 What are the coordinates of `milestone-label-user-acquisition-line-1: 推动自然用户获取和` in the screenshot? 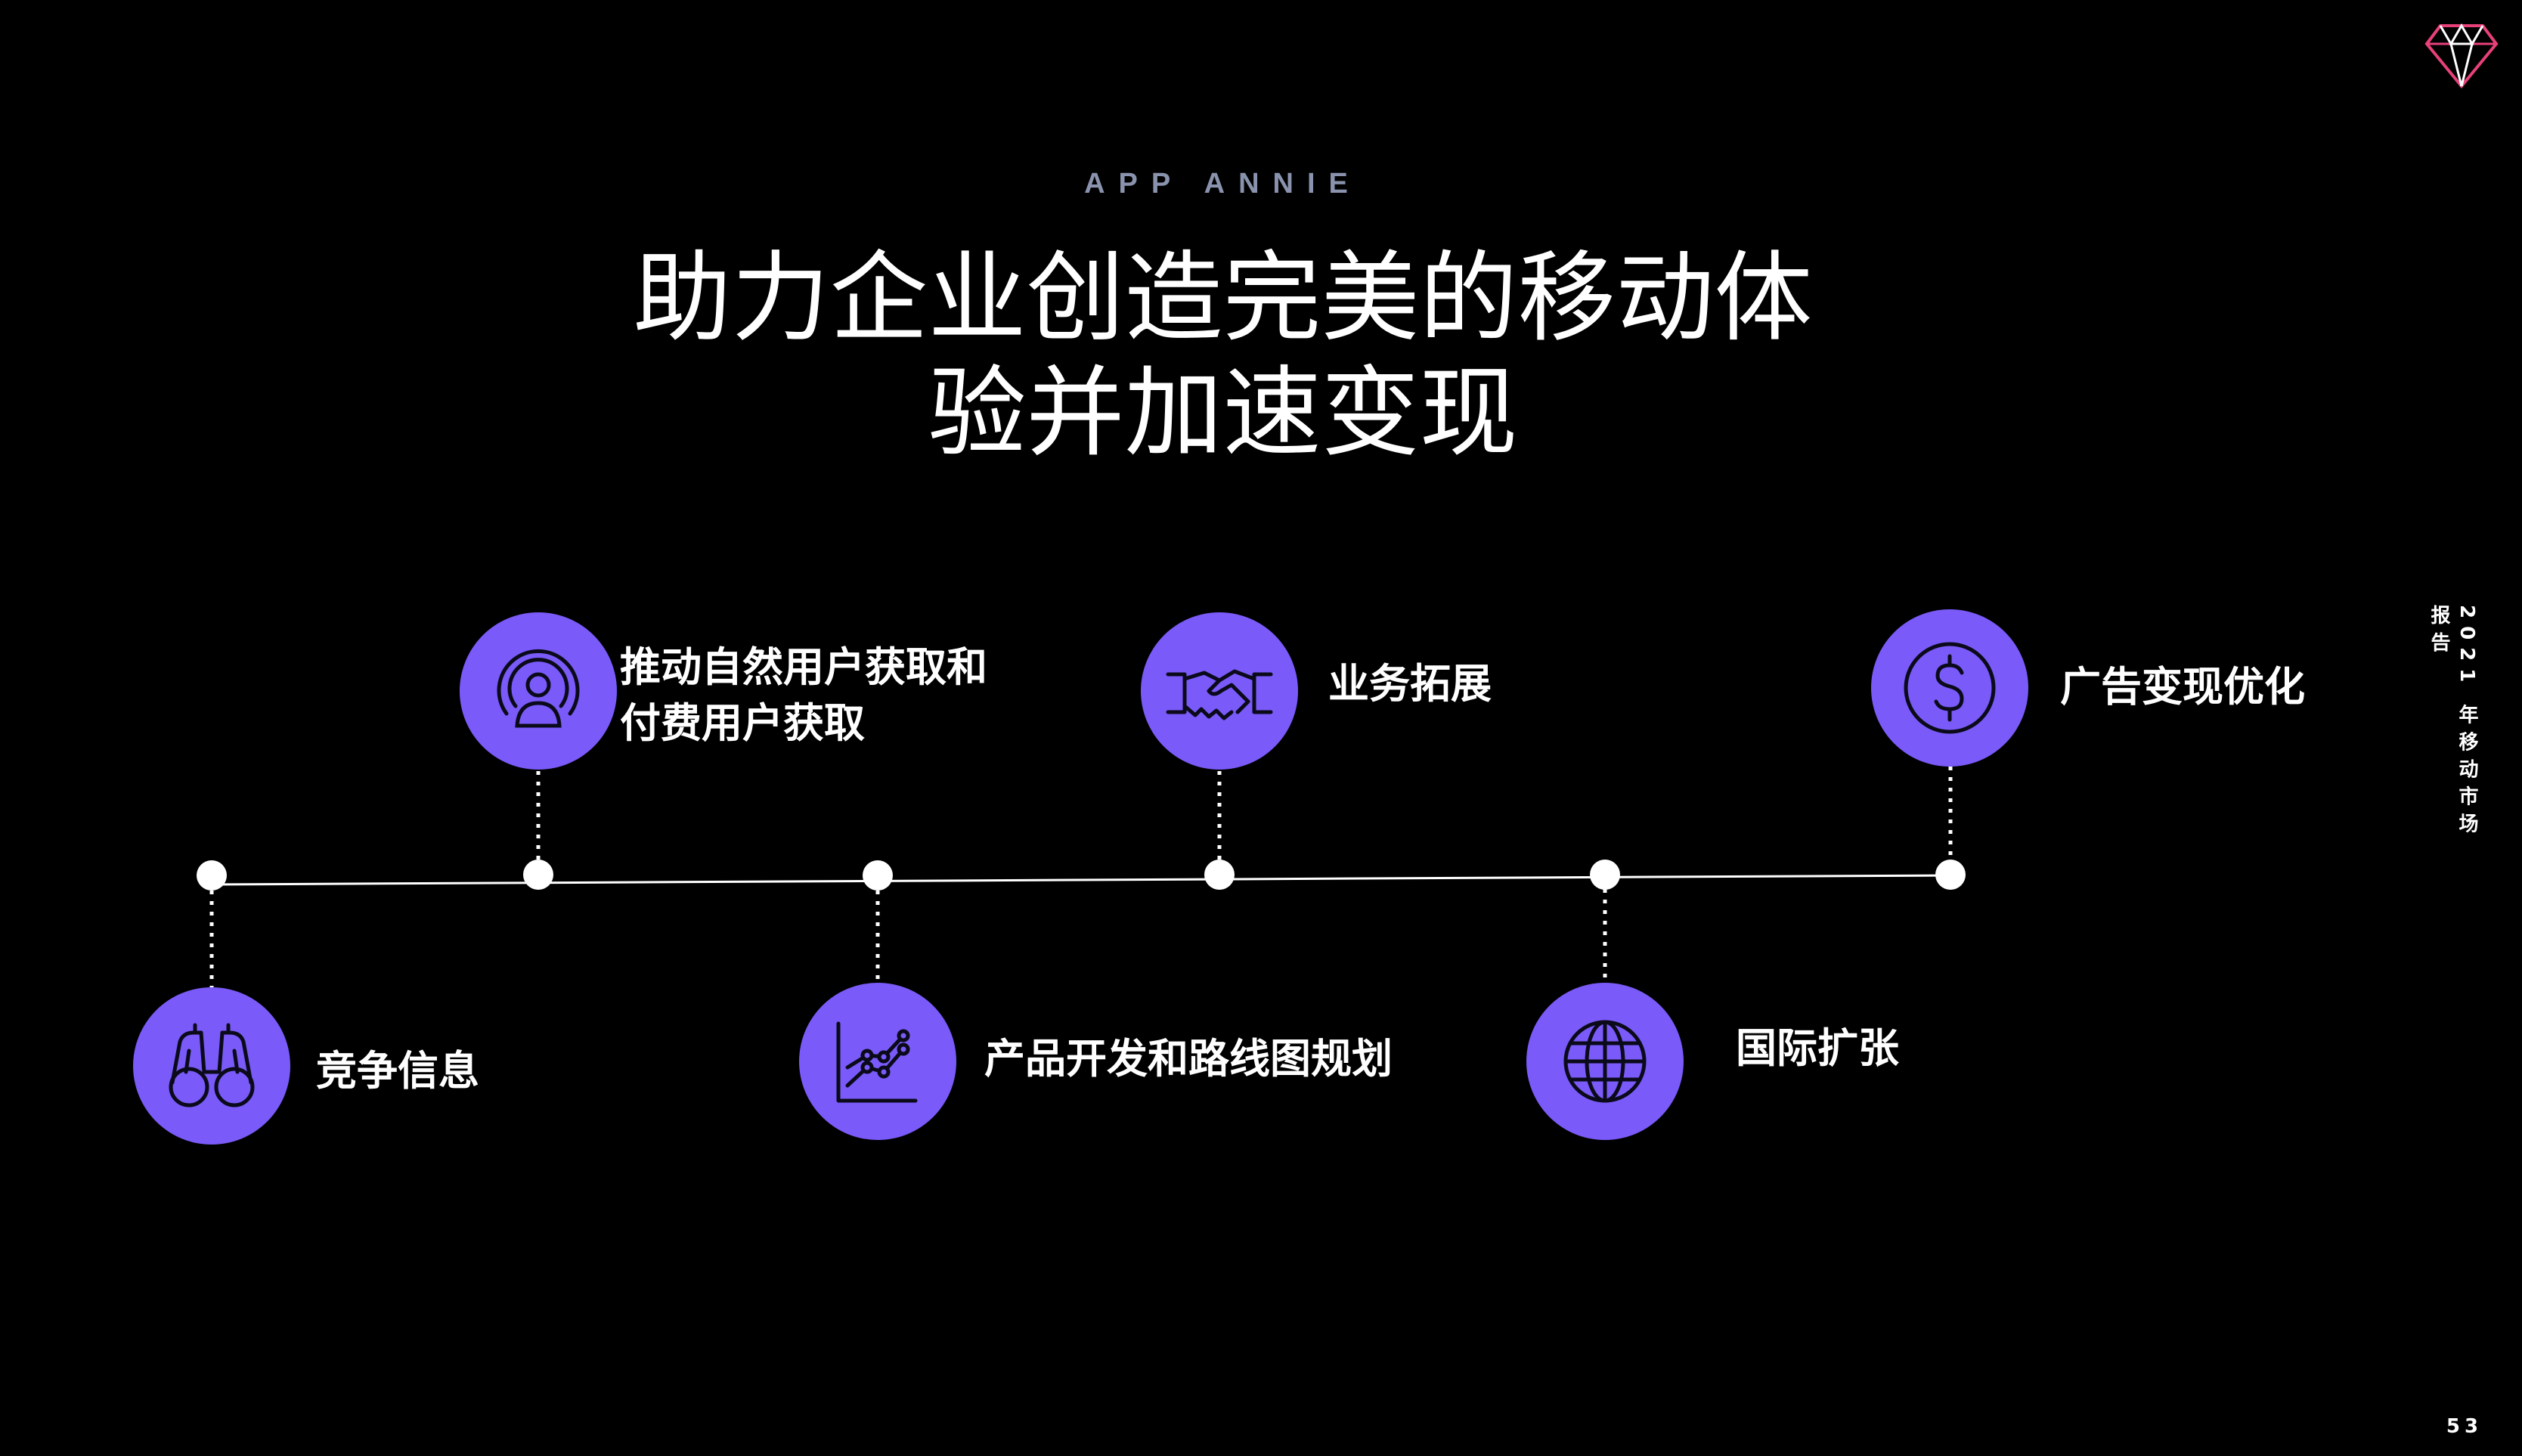 It's located at (803, 667).